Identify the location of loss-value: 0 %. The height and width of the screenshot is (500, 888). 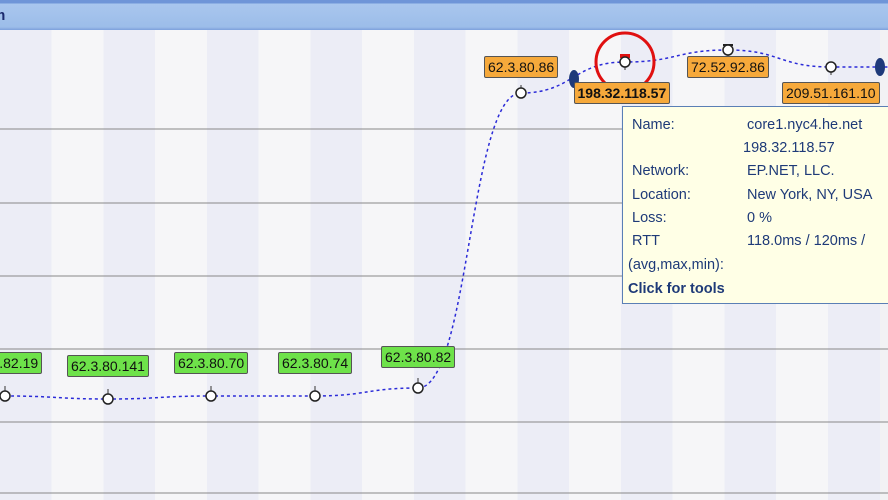
(759, 218).